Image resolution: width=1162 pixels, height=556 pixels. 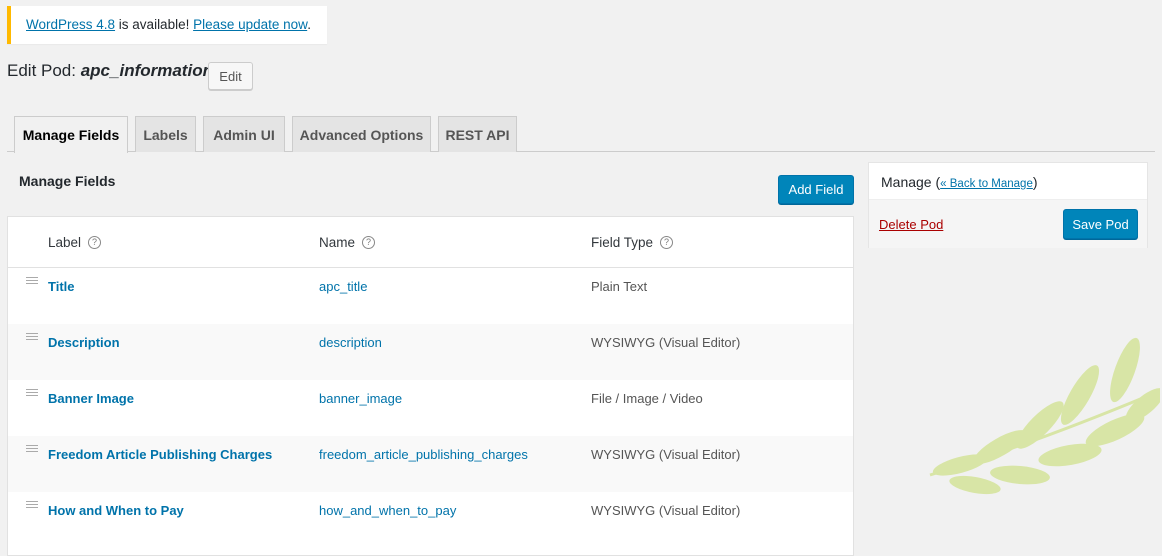 What do you see at coordinates (146, 70) in the screenshot?
I see `pod-name: apc_information` at bounding box center [146, 70].